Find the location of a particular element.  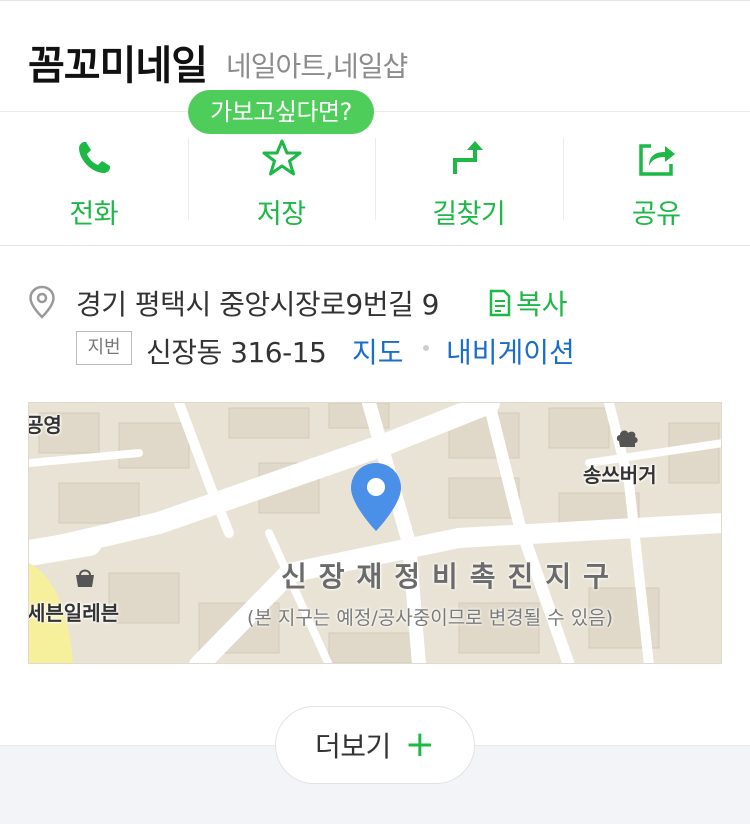

more-label: 더보기 is located at coordinates (353, 746).